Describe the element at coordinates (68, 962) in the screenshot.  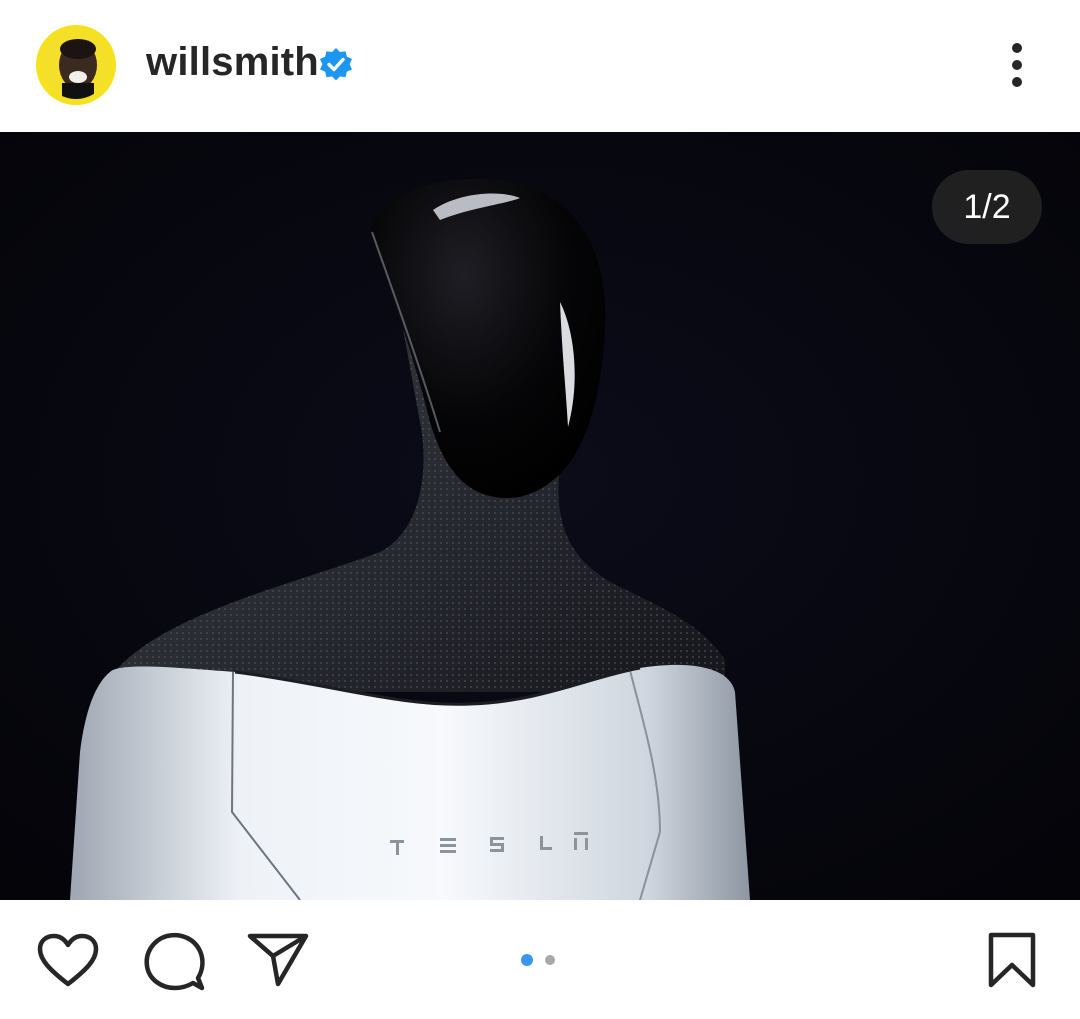
I see `heart-icon` at that location.